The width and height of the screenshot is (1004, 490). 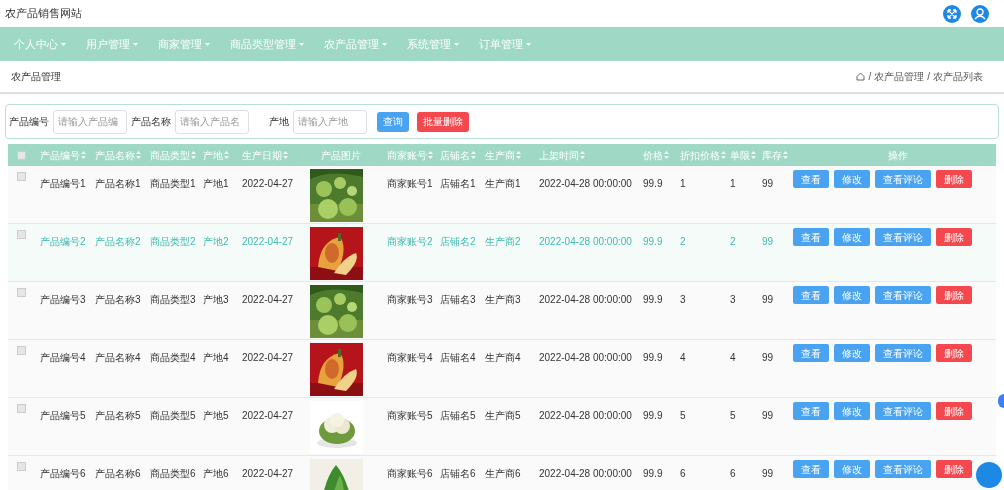 What do you see at coordinates (443, 121) in the screenshot?
I see `batch-delete-button: 批量删除` at bounding box center [443, 121].